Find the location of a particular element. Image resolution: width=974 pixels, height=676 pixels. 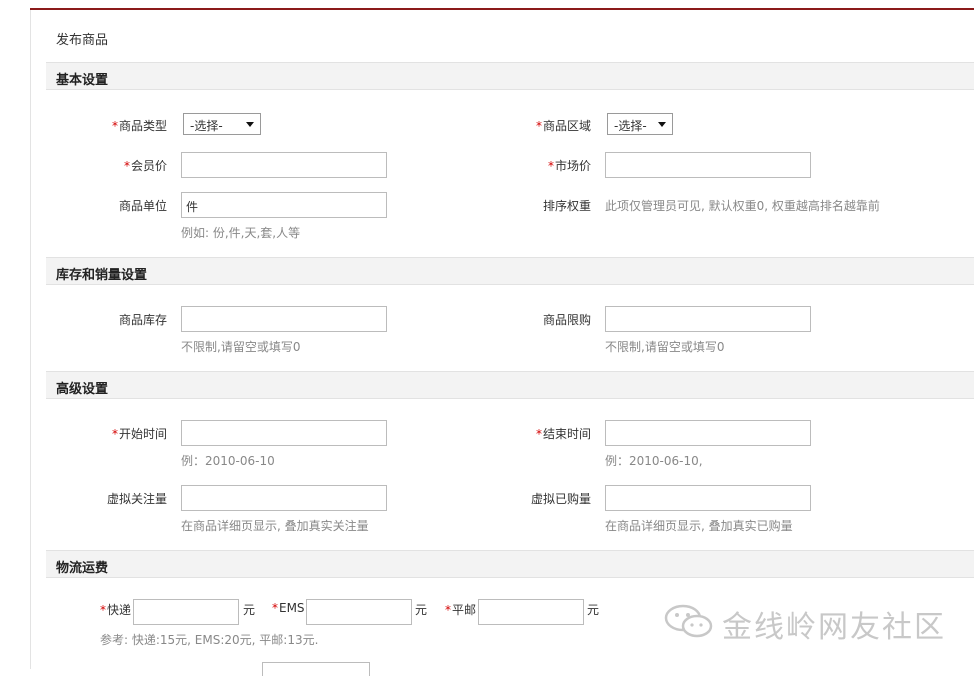

section-advanced-title: 高级设置 is located at coordinates (82, 389).